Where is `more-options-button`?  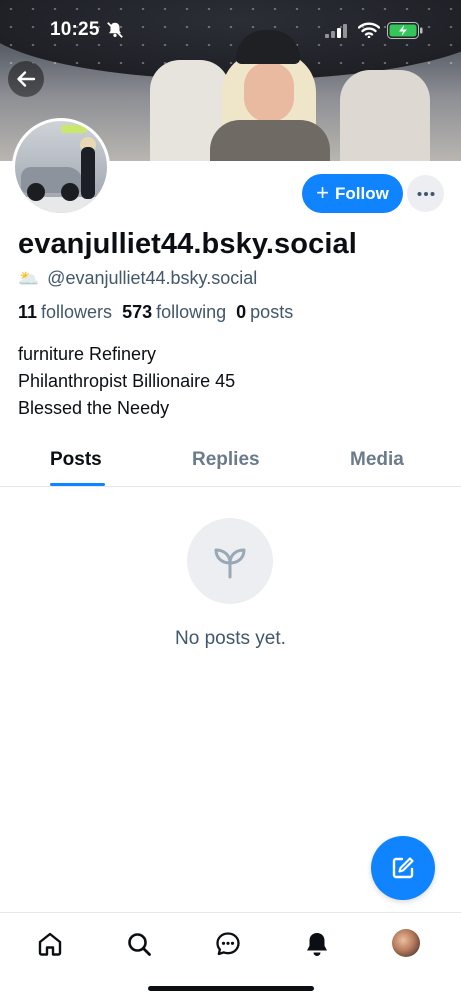
more-options-button is located at coordinates (425, 193).